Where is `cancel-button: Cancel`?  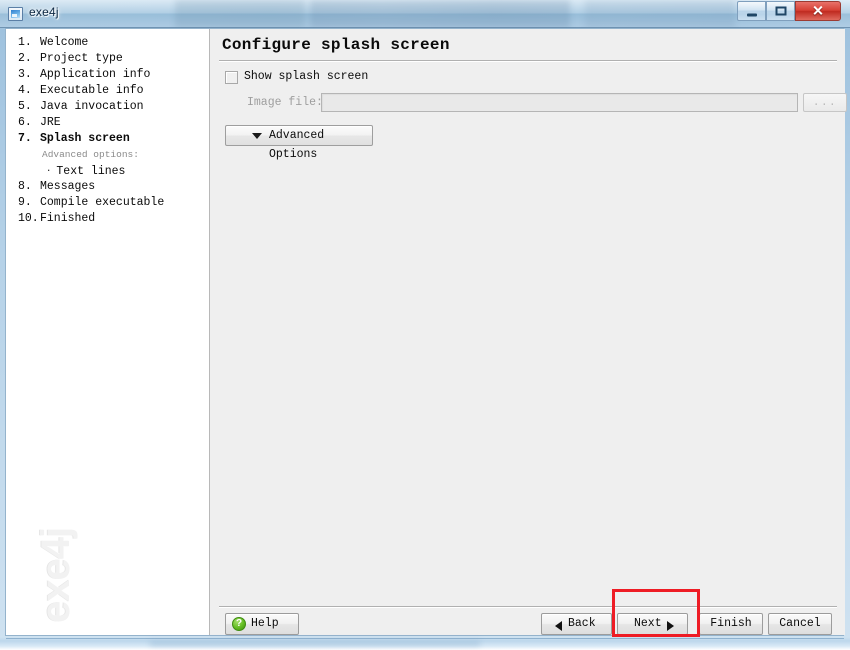 cancel-button: Cancel is located at coordinates (800, 624).